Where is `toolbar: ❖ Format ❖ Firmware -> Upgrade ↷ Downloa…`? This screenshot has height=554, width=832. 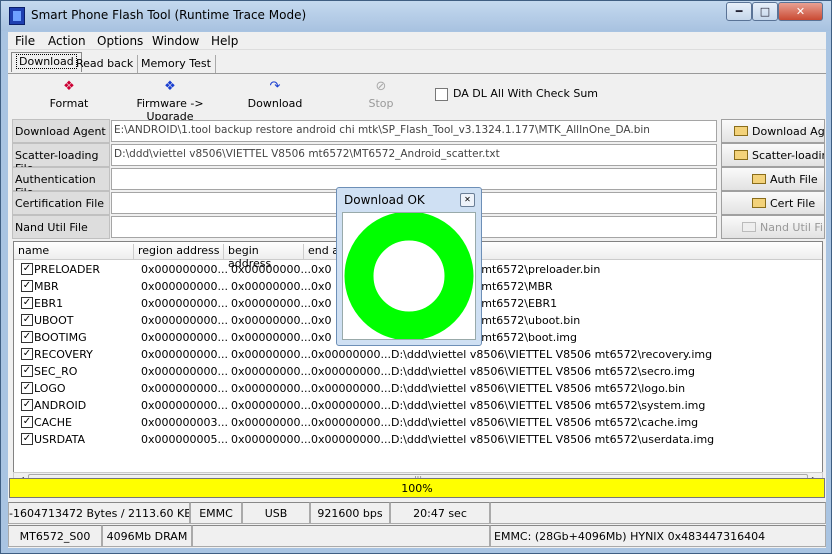 toolbar: ❖ Format ❖ Firmware -> Upgrade ↷ Downloa… is located at coordinates (417, 99).